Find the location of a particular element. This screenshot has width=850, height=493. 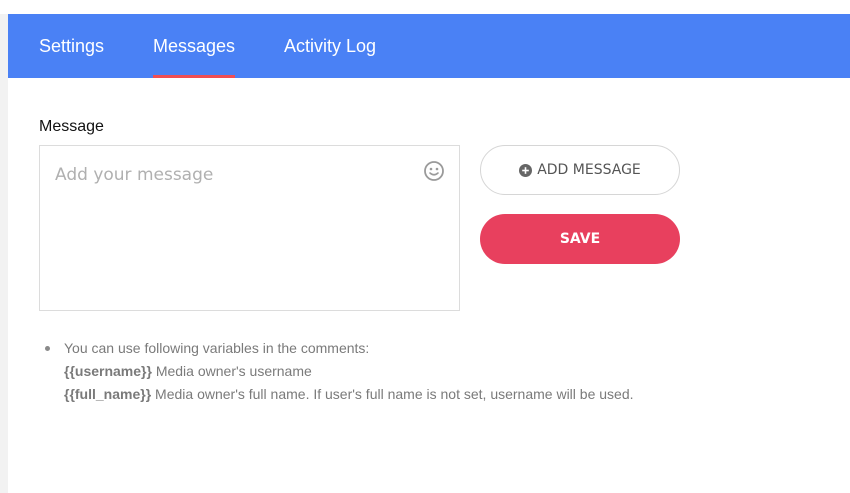

variable-username-description: Media owner's username is located at coordinates (231, 371).